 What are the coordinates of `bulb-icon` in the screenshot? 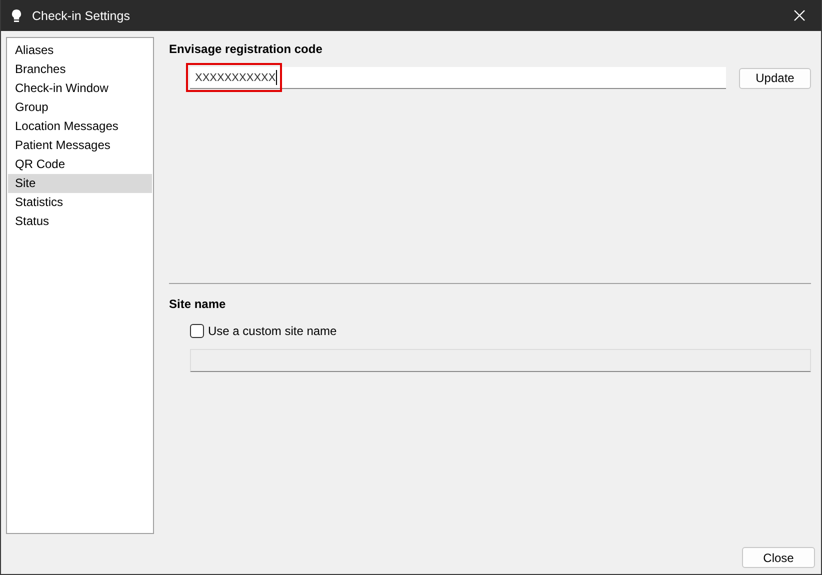 It's located at (16, 15).